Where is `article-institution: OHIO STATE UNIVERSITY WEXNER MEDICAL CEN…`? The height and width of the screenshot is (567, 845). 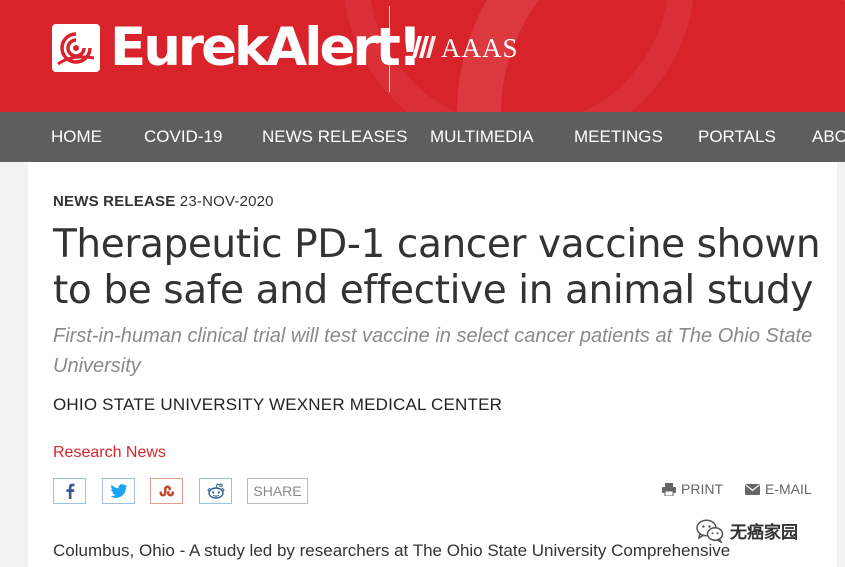
article-institution: OHIO STATE UNIVERSITY WEXNER MEDICAL CEN… is located at coordinates (277, 405).